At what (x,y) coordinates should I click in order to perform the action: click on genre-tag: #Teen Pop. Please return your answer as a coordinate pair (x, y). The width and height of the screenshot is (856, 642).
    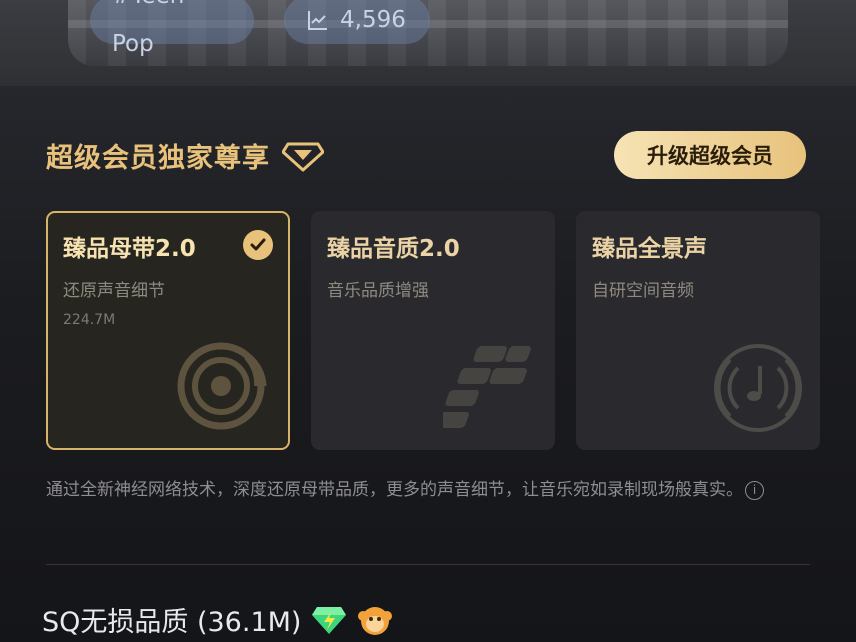
    Looking at the image, I should click on (172, 28).